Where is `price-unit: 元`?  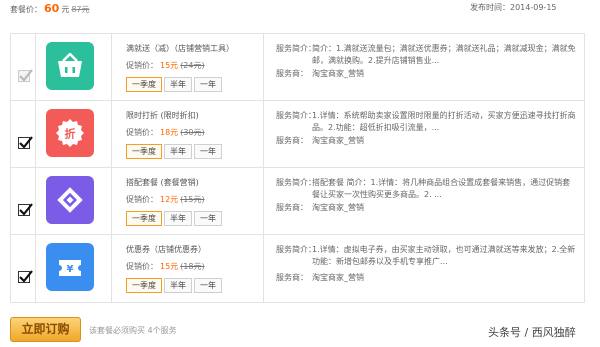 price-unit: 元 is located at coordinates (65, 9).